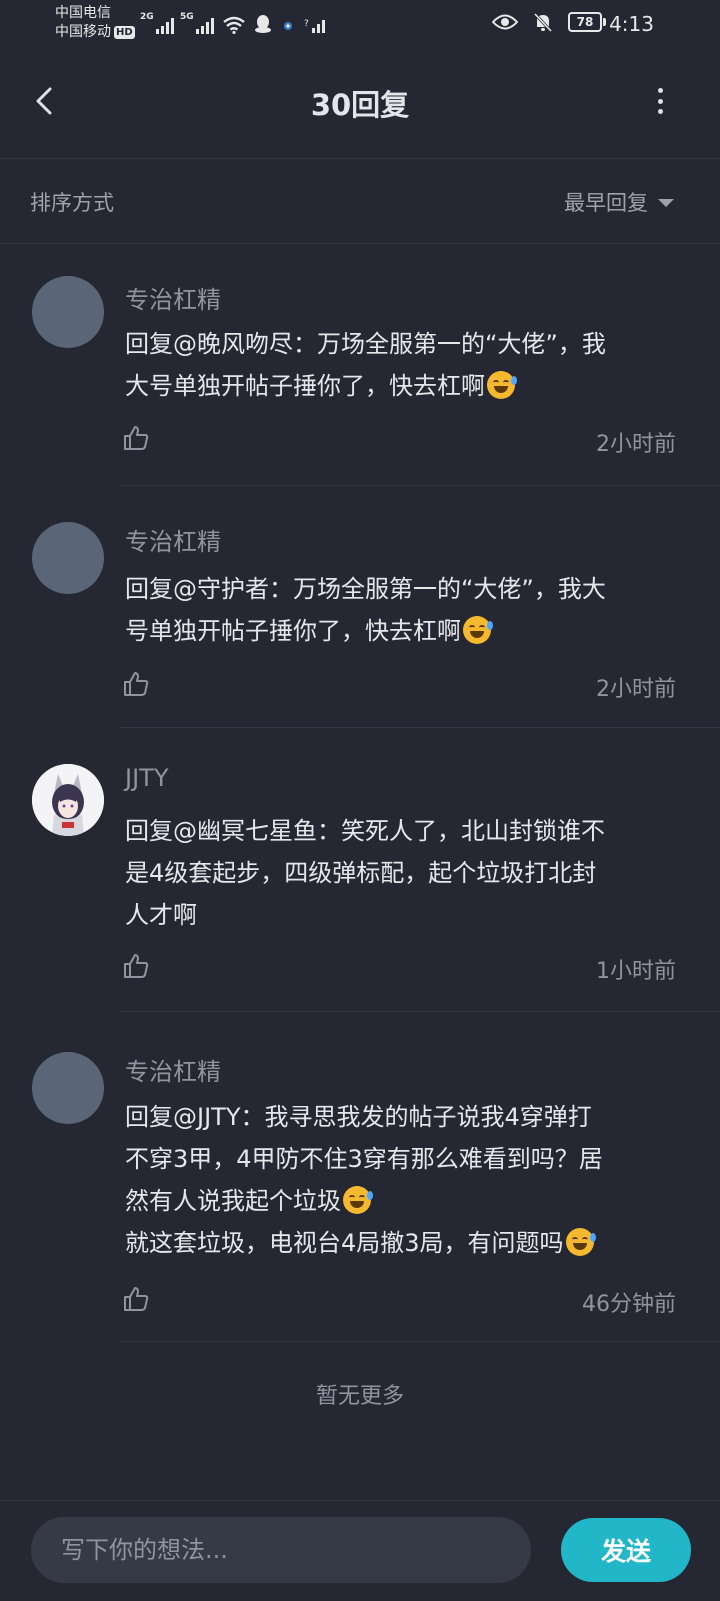  I want to click on hd-badge: HD, so click(124, 32).